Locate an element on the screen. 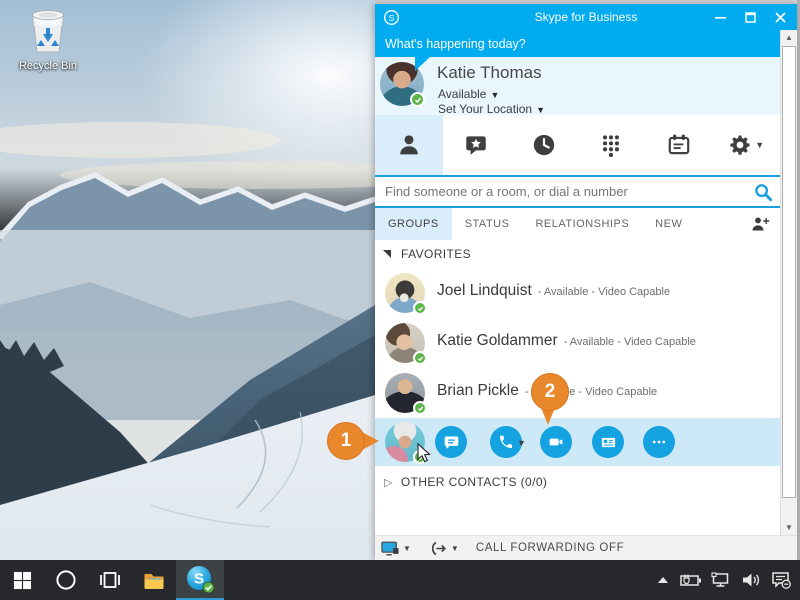 The height and width of the screenshot is (600, 800). contact-name: Katie Goldammer is located at coordinates (497, 340).